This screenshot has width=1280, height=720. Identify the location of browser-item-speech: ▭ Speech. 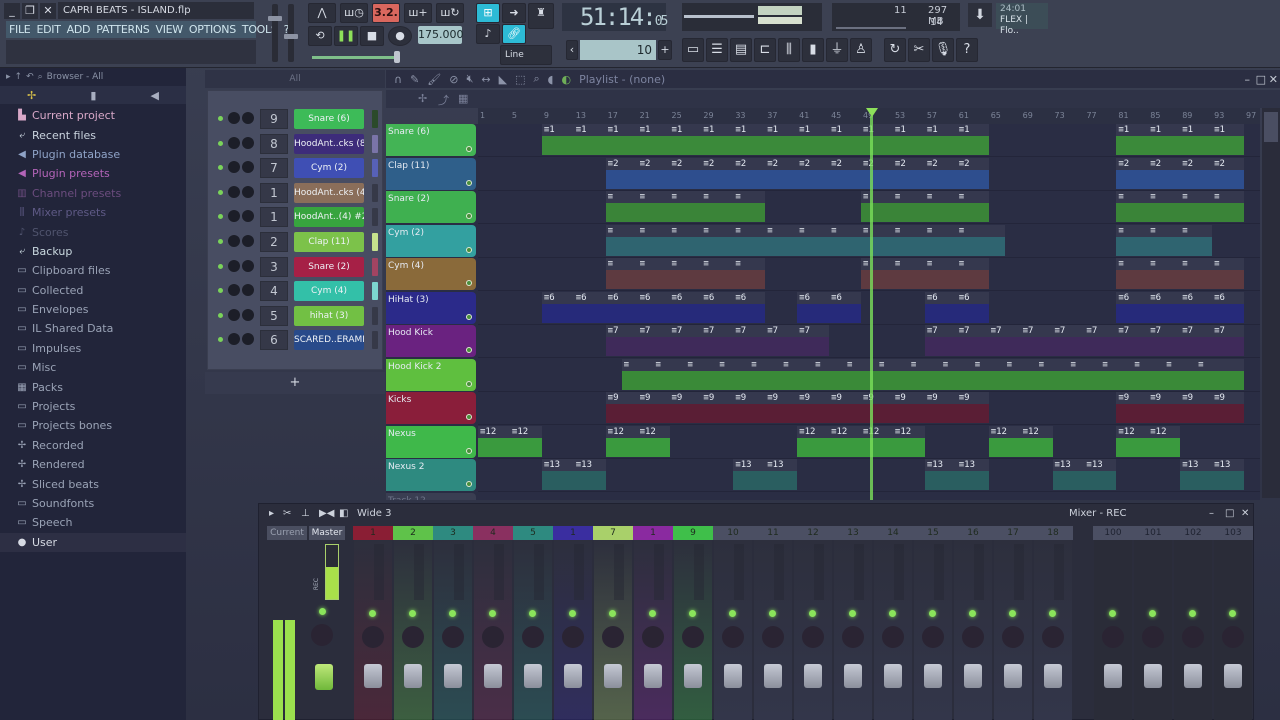
(93, 522).